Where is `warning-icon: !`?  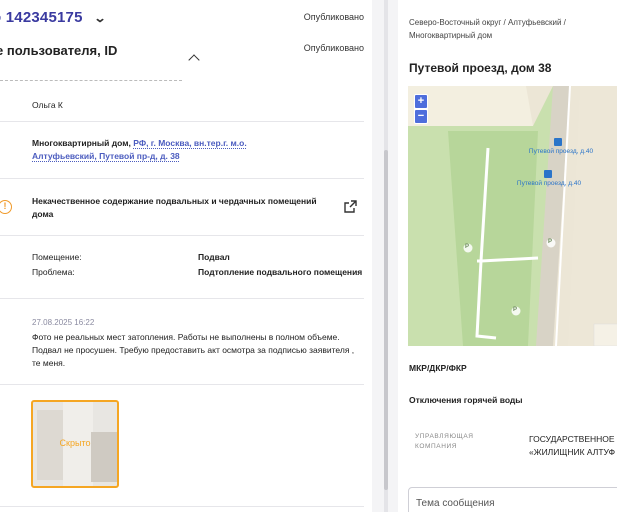
warning-icon: ! is located at coordinates (6, 207).